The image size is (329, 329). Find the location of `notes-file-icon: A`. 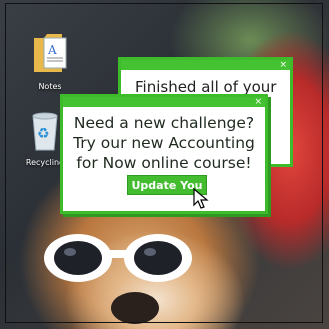

notes-file-icon: A is located at coordinates (50, 53).